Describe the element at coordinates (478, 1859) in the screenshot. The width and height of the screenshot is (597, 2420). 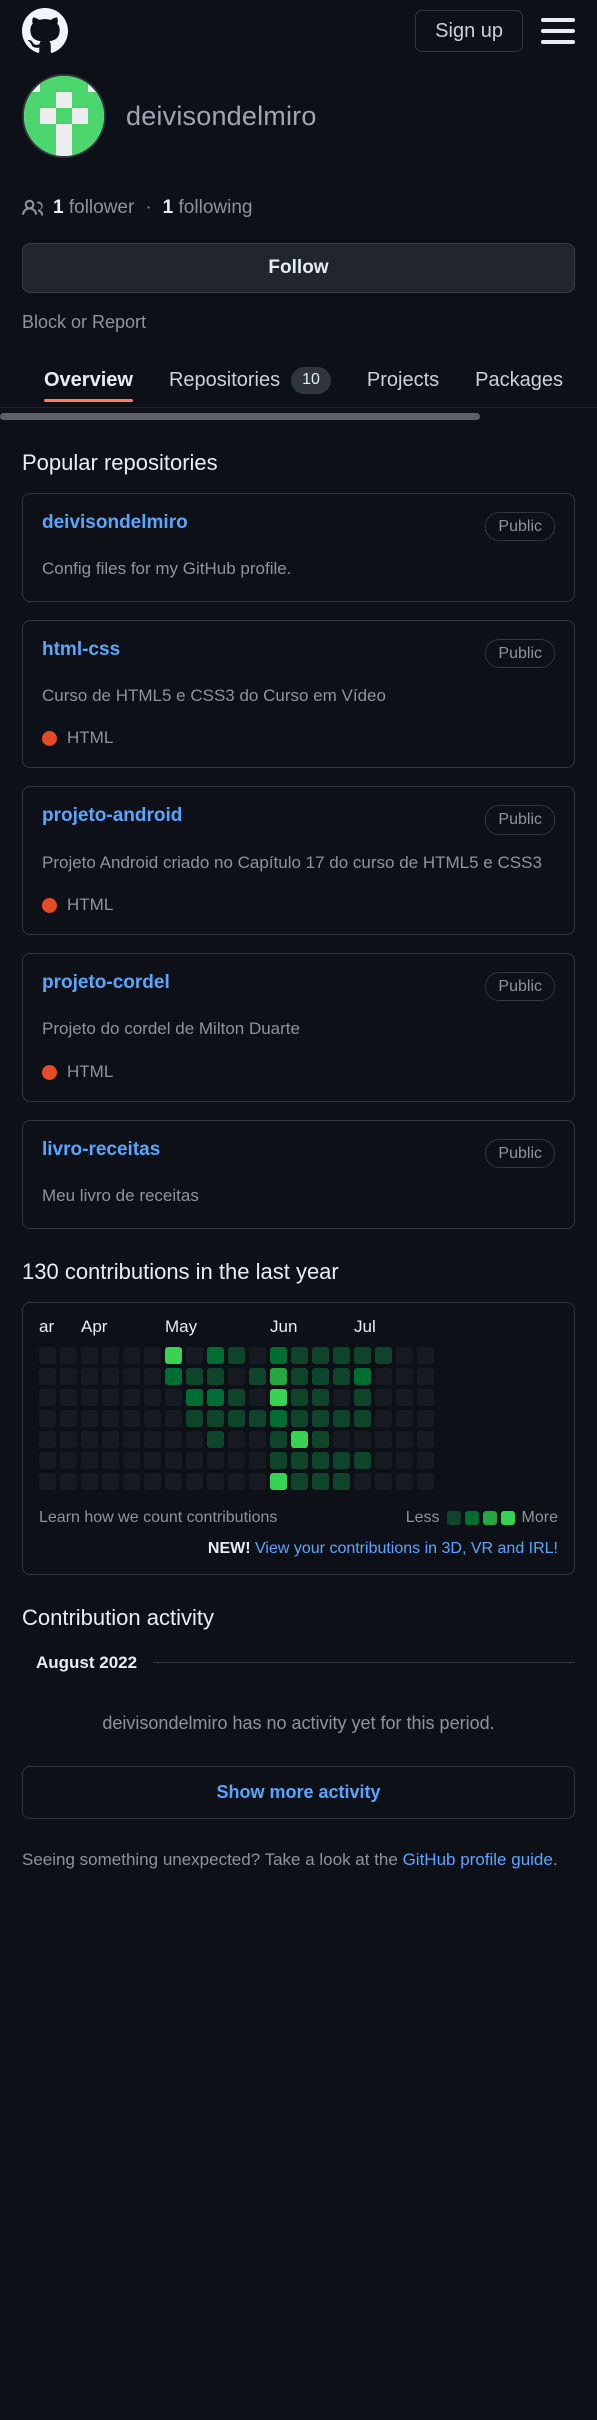
I see `github-profile-guide-link: GitHub profile guide` at that location.